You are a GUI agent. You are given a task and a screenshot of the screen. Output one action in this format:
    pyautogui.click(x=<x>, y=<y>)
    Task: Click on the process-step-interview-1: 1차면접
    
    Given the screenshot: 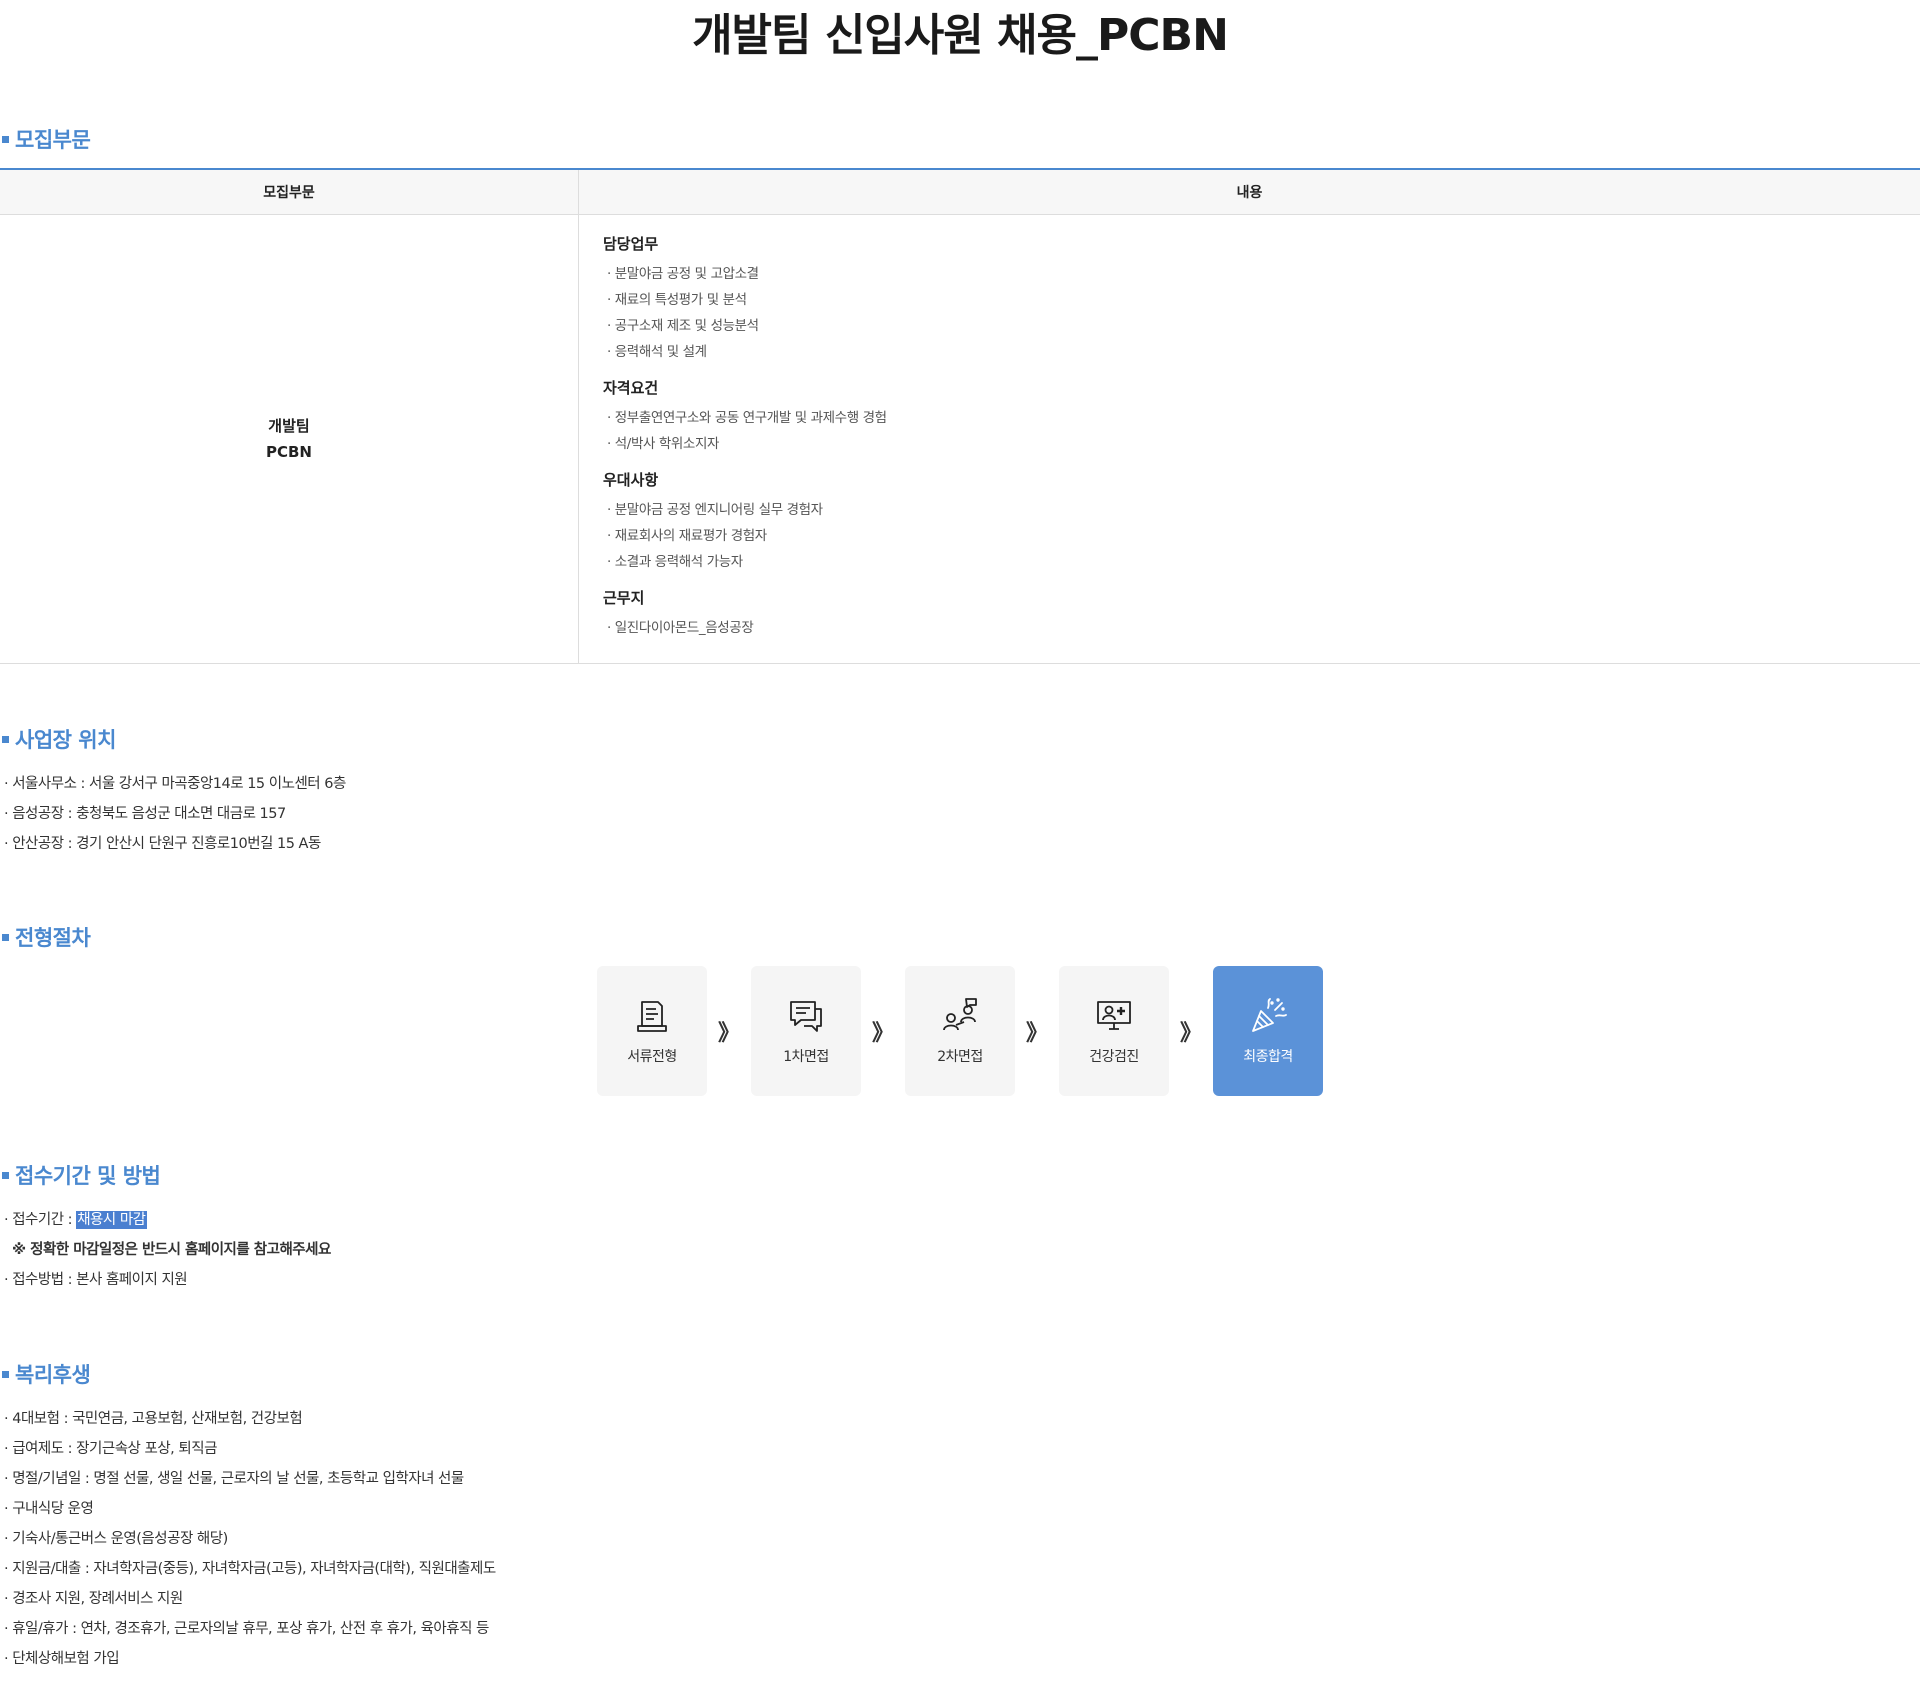 What is the action you would take?
    pyautogui.click(x=806, y=1031)
    